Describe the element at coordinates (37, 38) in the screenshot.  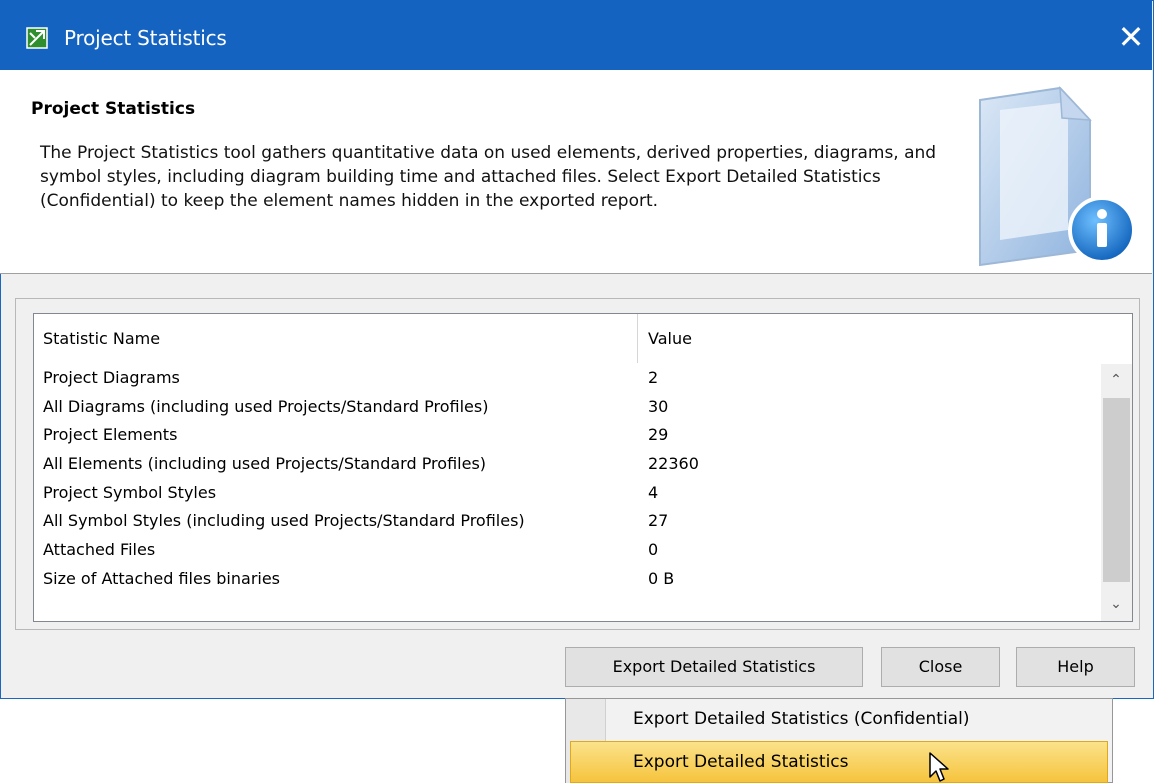
I see `app-logo-icon` at that location.